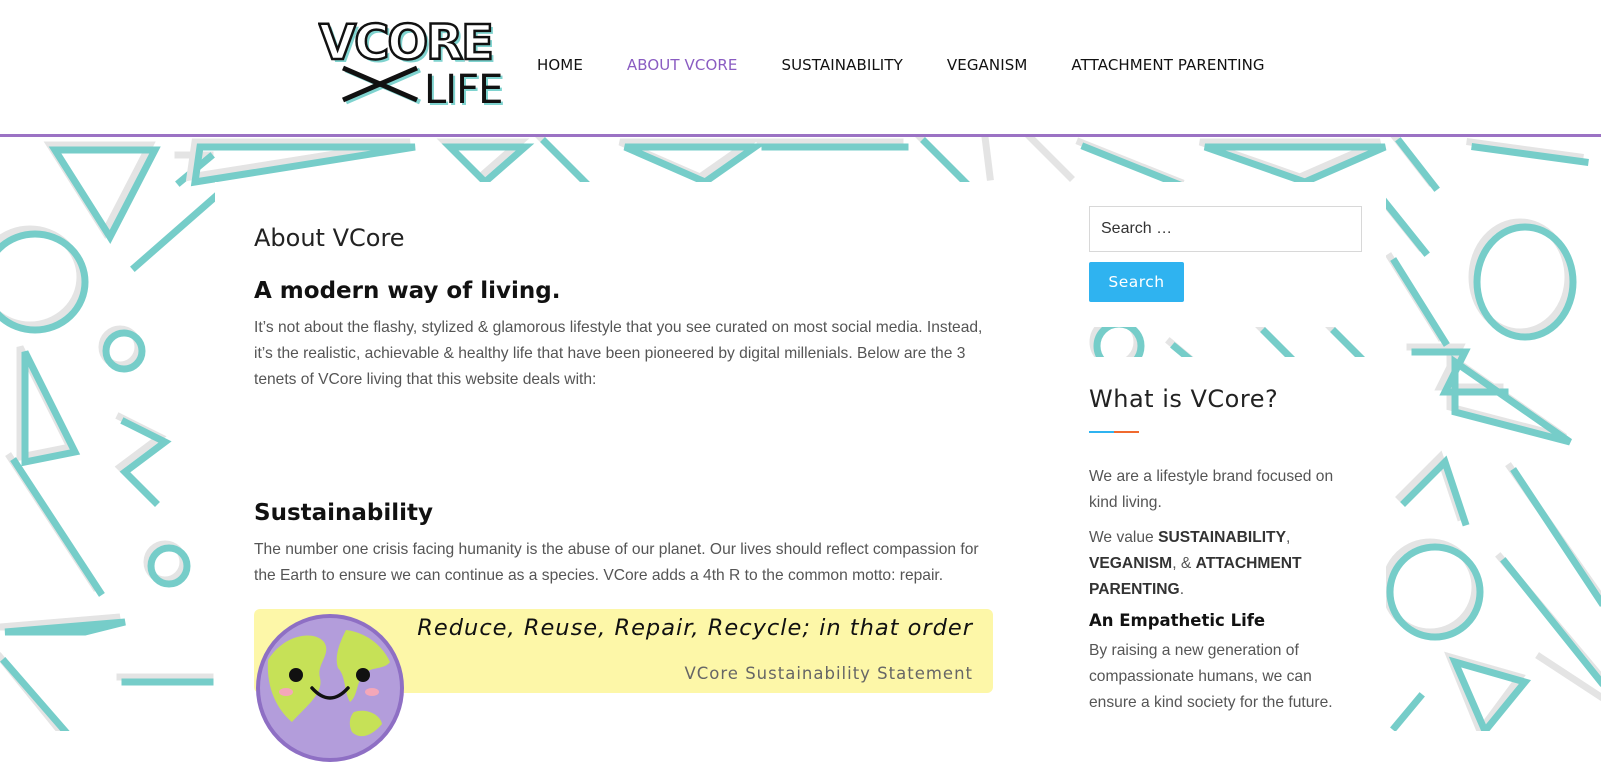 The image size is (1601, 764). Describe the element at coordinates (463, 87) in the screenshot. I see `svg-text: LIFE` at that location.